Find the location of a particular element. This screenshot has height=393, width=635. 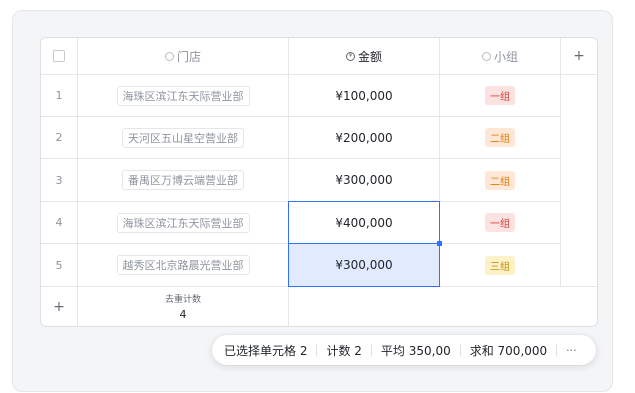

grid-line is located at coordinates (560, 180).